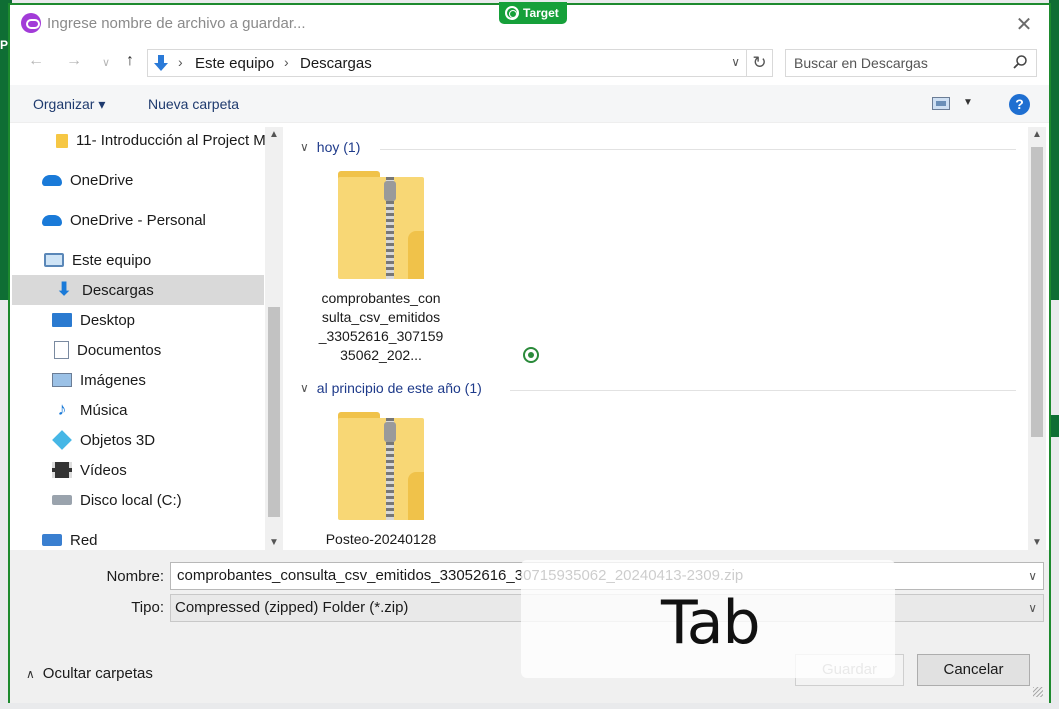  I want to click on computer-icon, so click(54, 260).